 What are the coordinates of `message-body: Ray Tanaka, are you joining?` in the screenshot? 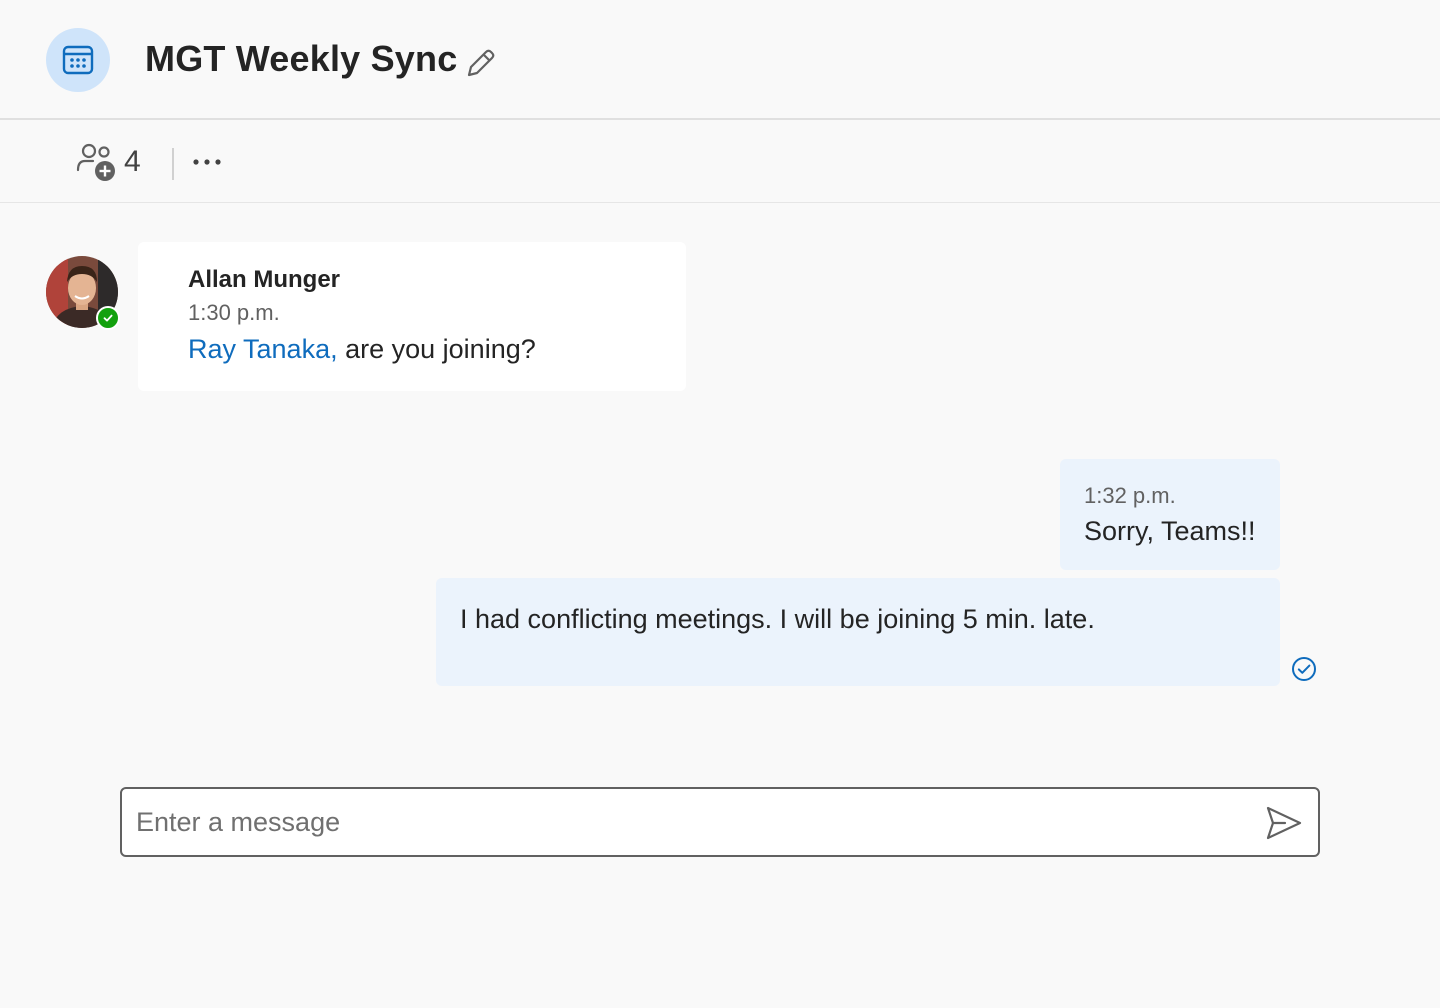 It's located at (362, 349).